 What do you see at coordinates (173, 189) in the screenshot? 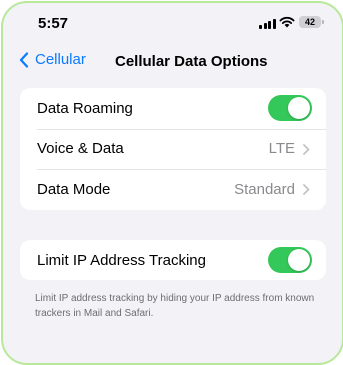
I see `data-mode-row: Data Mode Standard` at bounding box center [173, 189].